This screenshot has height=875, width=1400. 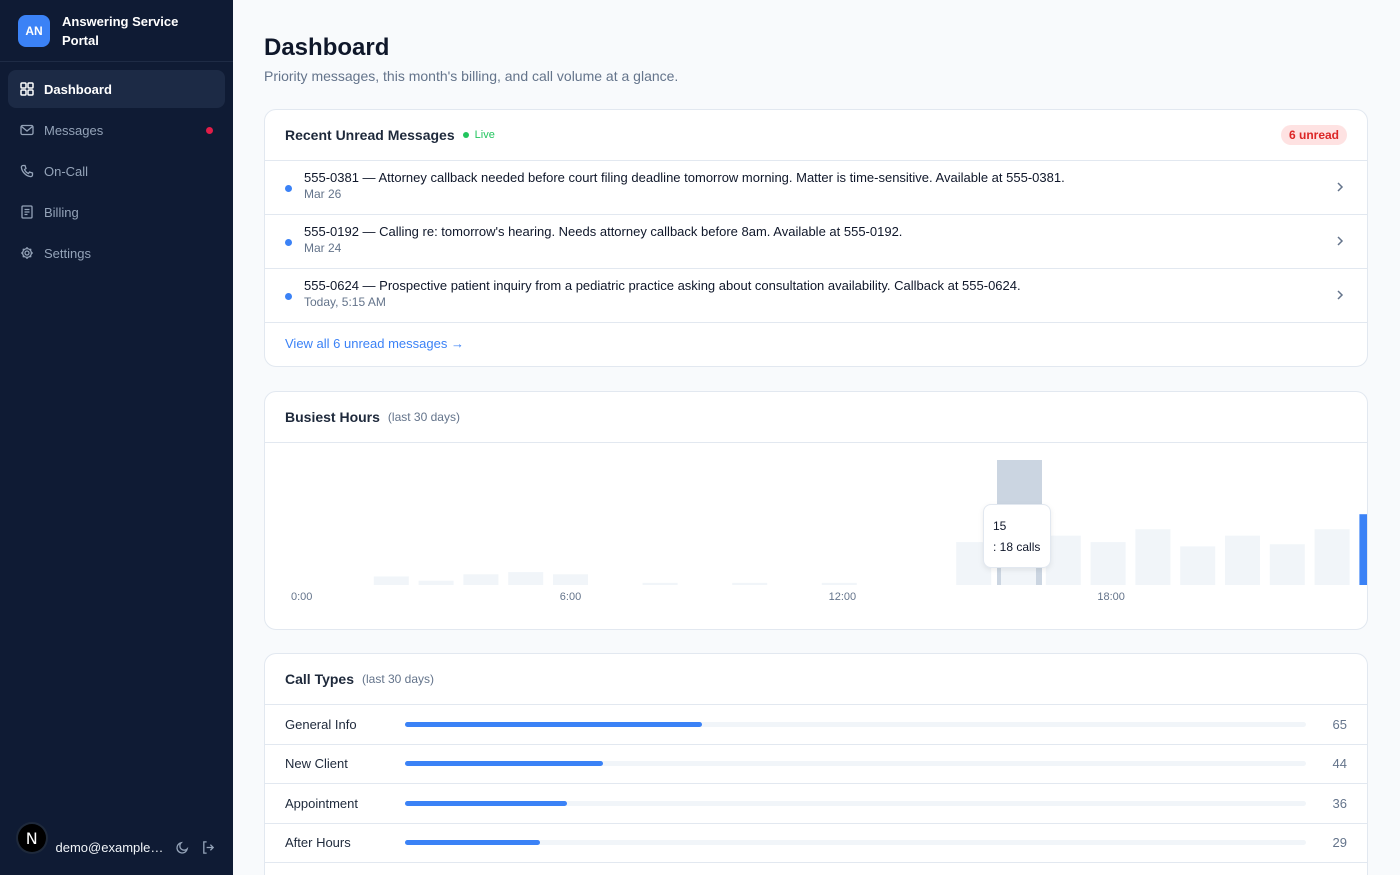 I want to click on bar-22:00, so click(x=1332, y=557).